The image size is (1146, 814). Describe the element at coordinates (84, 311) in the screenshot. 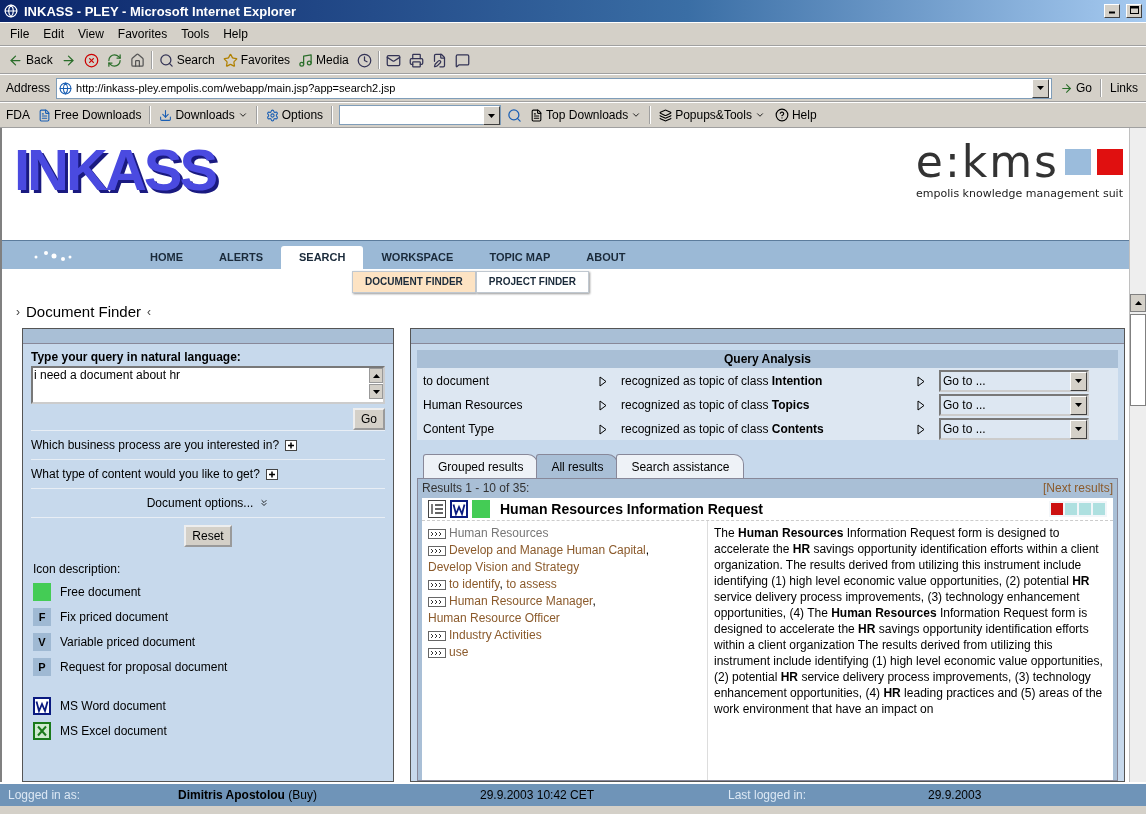

I see `page-title: Document Finder` at that location.